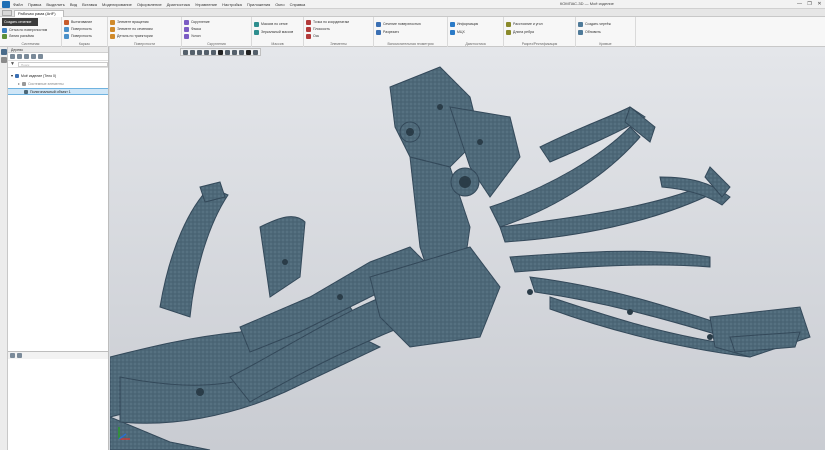 Image resolution: width=825 pixels, height=450 pixels. What do you see at coordinates (62, 64) in the screenshot?
I see `tree-search-input: Поиск` at bounding box center [62, 64].